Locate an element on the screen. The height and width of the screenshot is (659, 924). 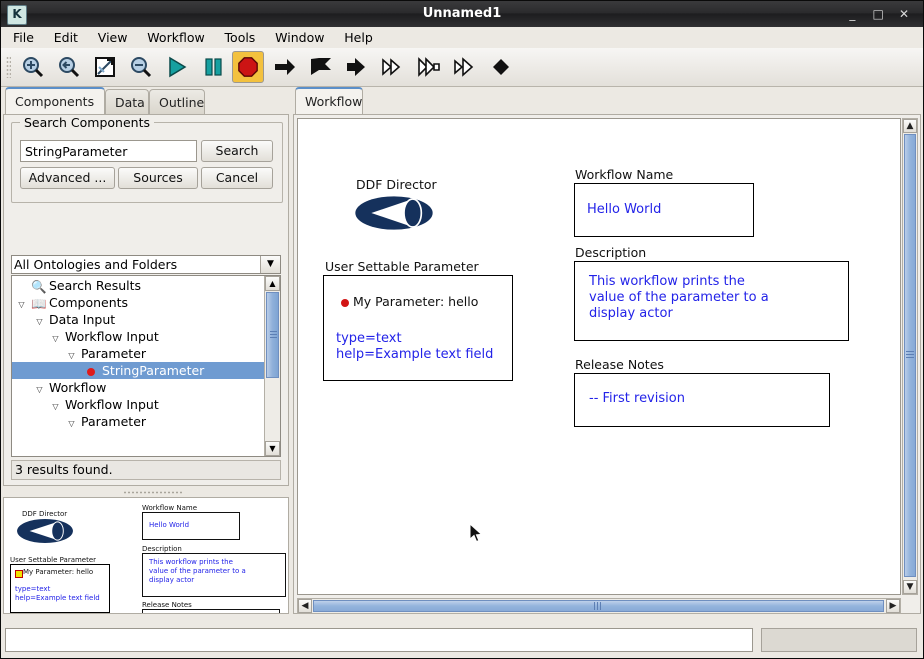
left-panel-splitter is located at coordinates (146, 492).